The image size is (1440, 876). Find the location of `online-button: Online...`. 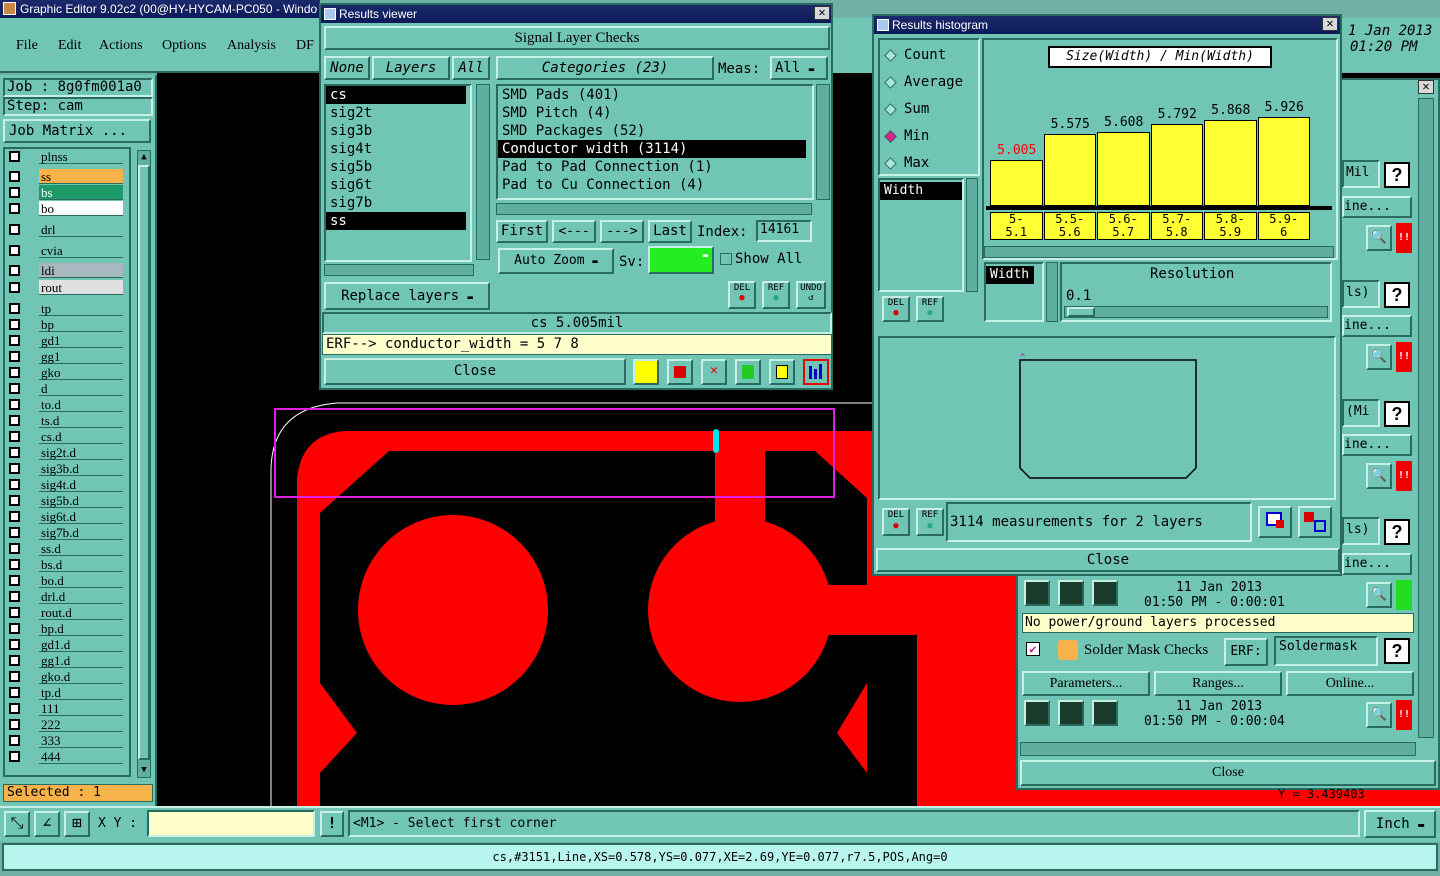

online-button: Online... is located at coordinates (1350, 683).